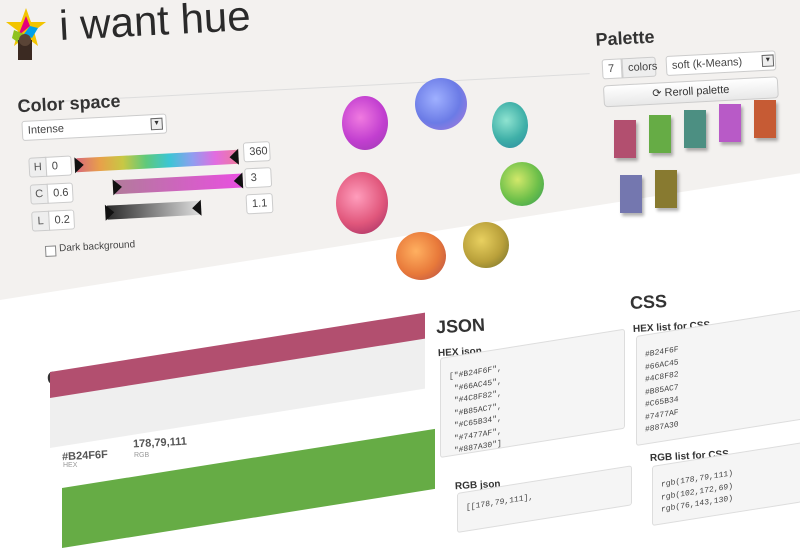 This screenshot has height=548, width=800. Describe the element at coordinates (697, 91) in the screenshot. I see `reroll-palette-label: Reroll palette` at that location.